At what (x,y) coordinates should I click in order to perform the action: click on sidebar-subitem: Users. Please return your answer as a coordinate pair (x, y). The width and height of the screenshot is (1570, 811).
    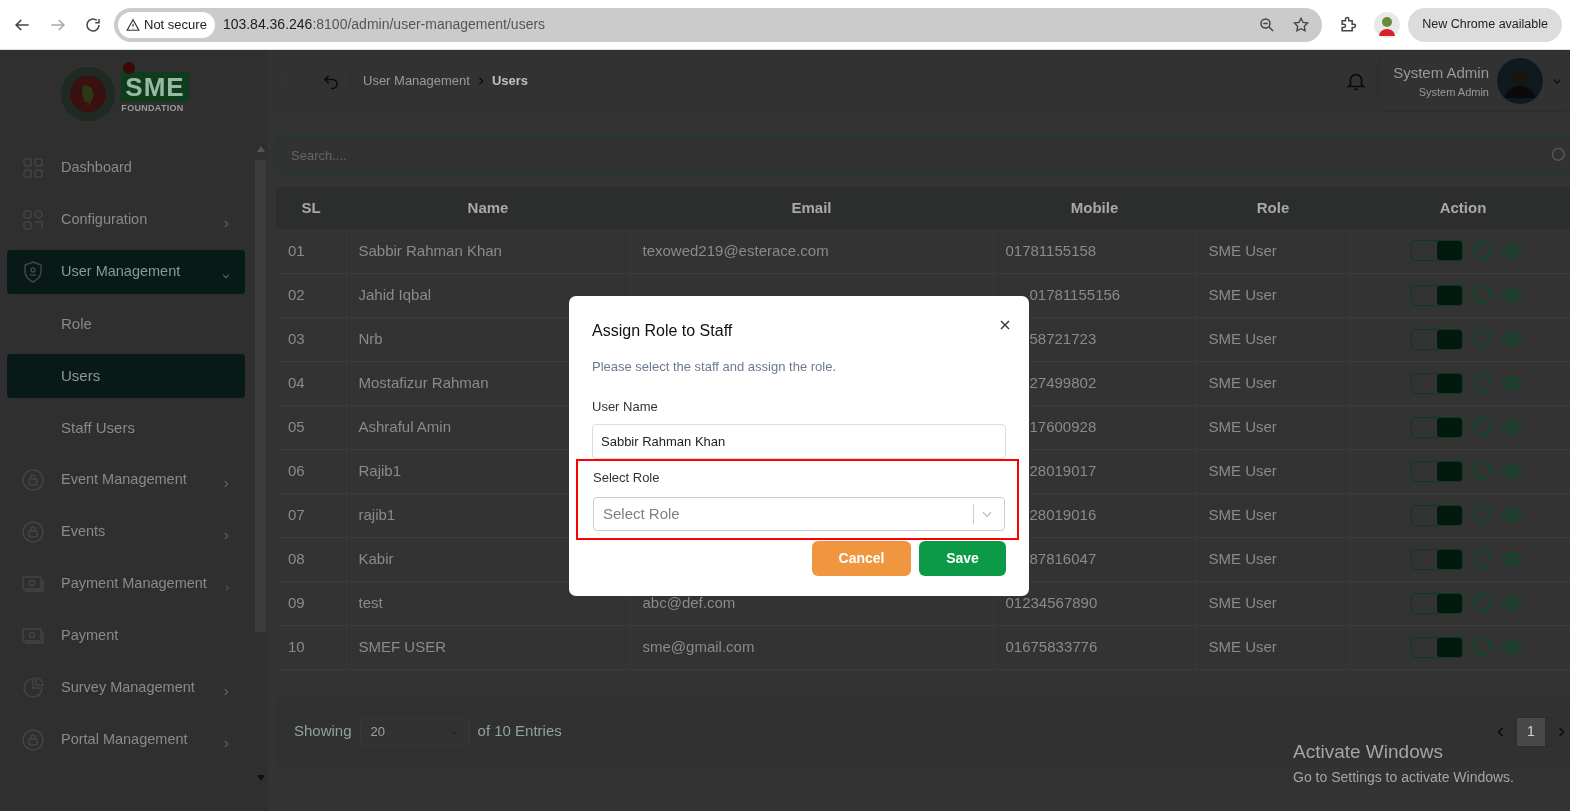
    Looking at the image, I should click on (126, 376).